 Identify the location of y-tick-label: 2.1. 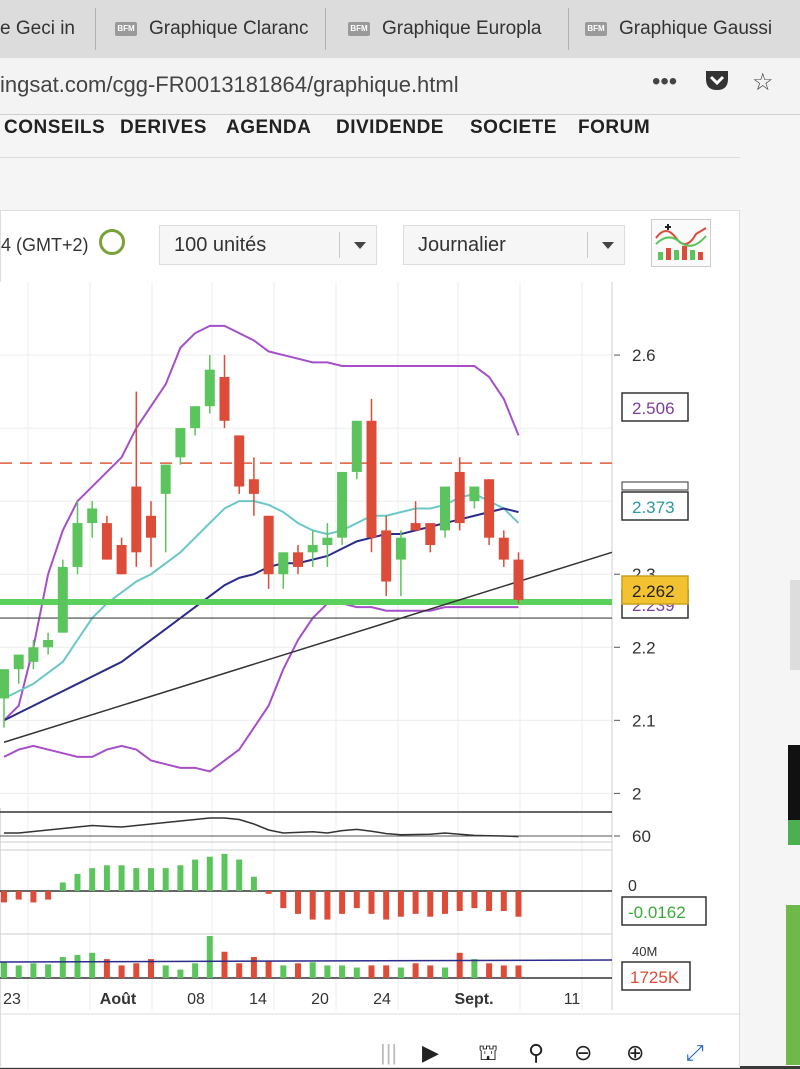
(644, 720).